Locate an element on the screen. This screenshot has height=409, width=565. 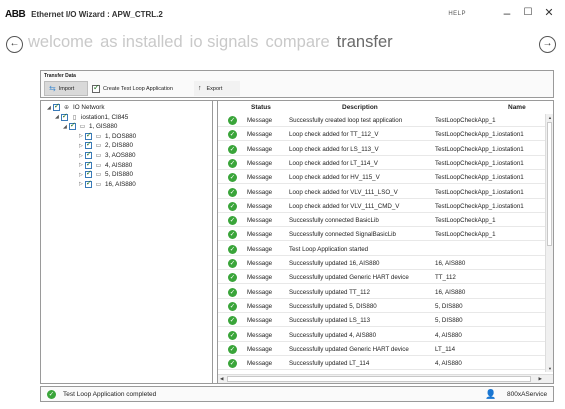
forward-arrow-icon: → is located at coordinates (547, 44).